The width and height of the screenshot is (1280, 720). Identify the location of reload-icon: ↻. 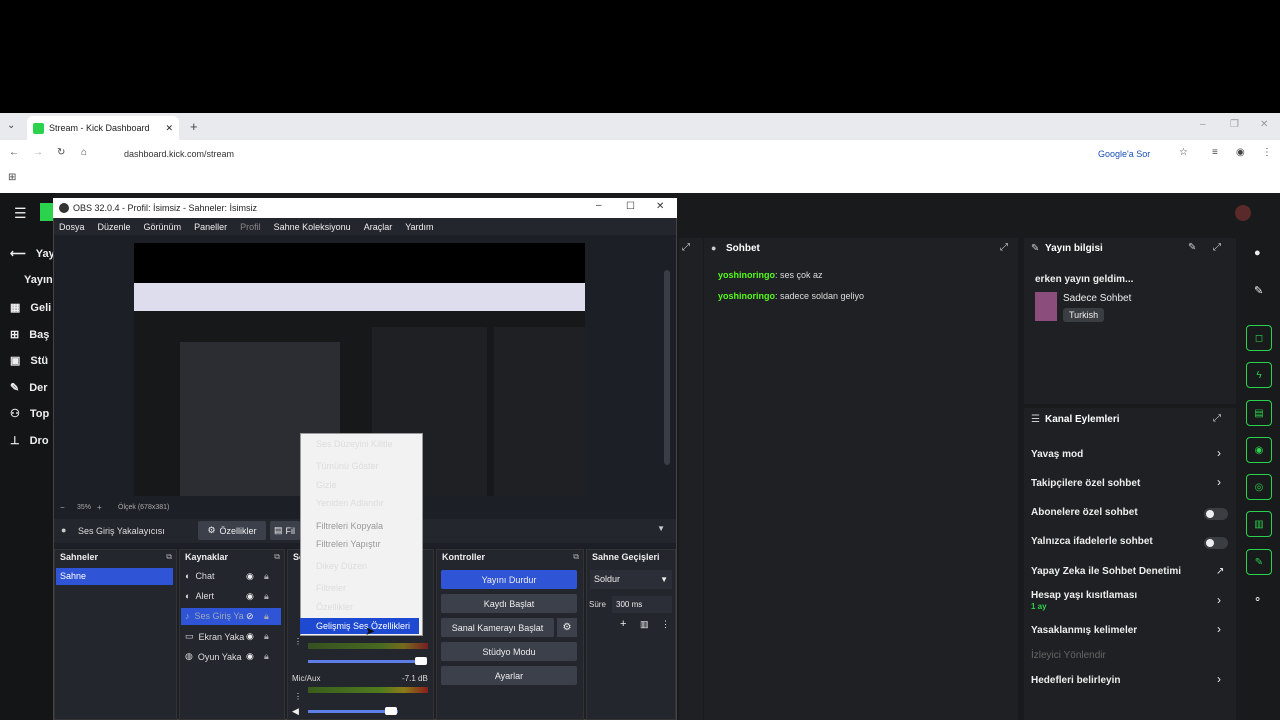
(61, 152).